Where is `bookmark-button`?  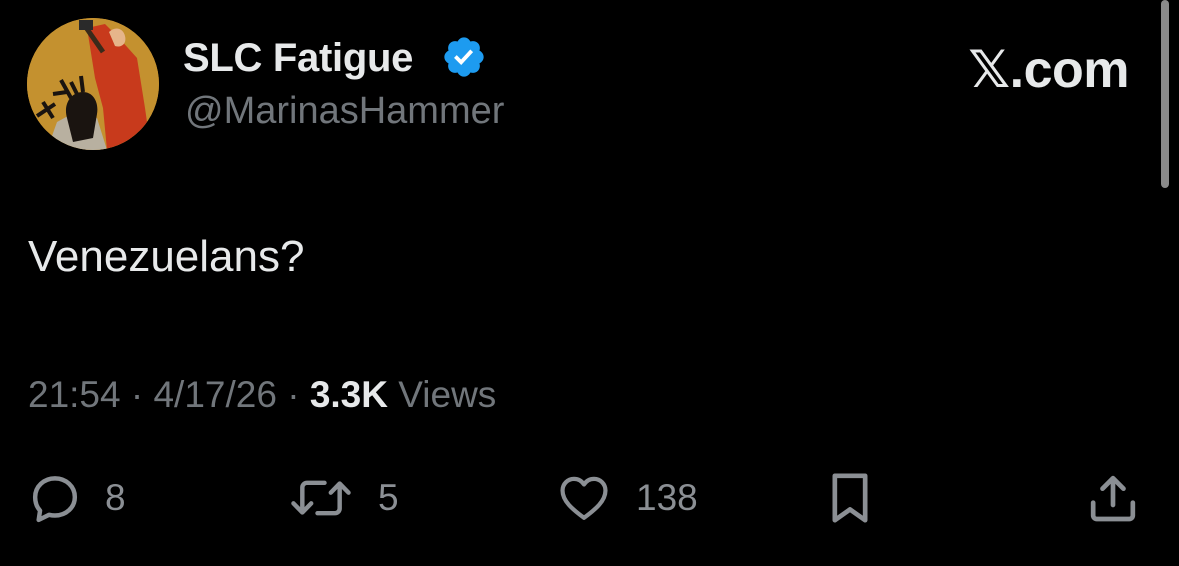 bookmark-button is located at coordinates (850, 498).